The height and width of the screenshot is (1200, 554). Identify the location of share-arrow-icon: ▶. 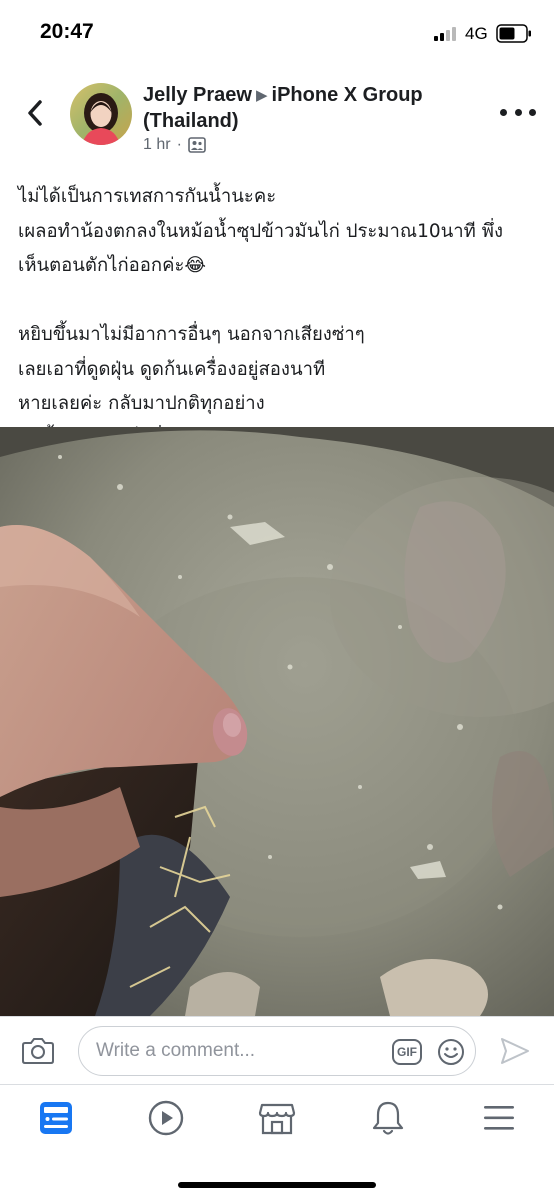
(261, 95).